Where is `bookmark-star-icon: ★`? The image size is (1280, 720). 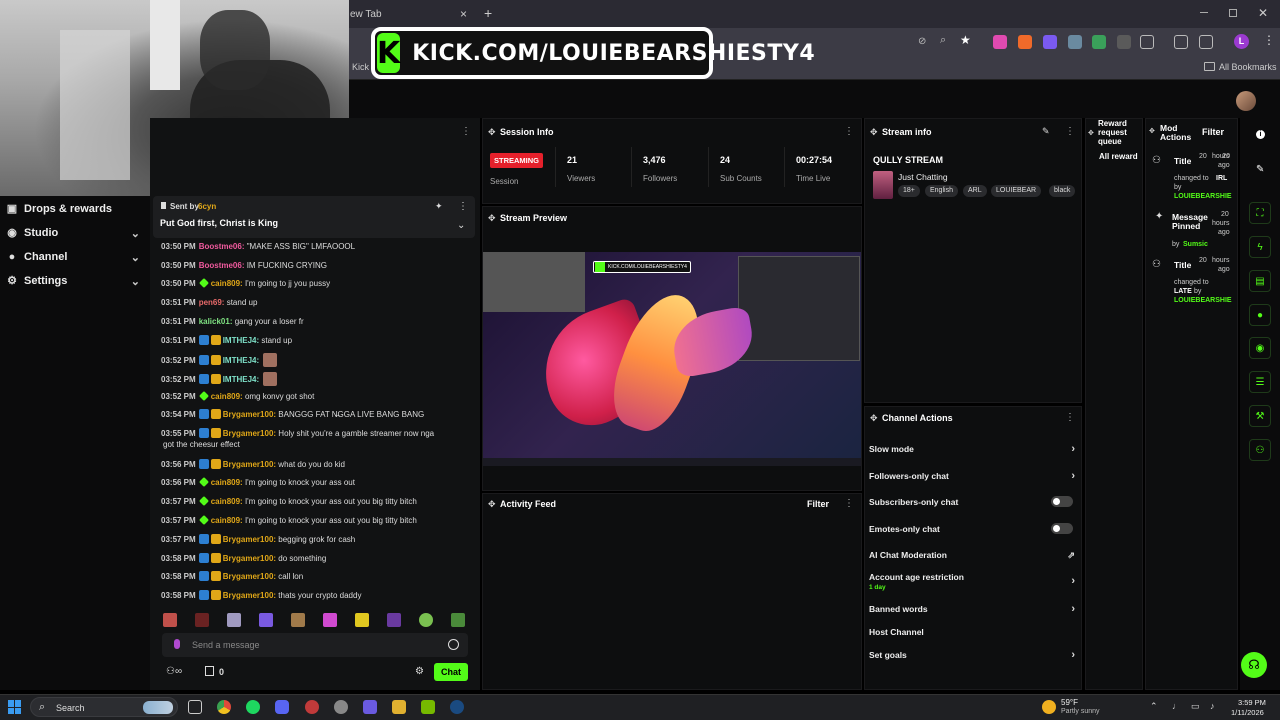
bookmark-star-icon: ★ is located at coordinates (965, 40).